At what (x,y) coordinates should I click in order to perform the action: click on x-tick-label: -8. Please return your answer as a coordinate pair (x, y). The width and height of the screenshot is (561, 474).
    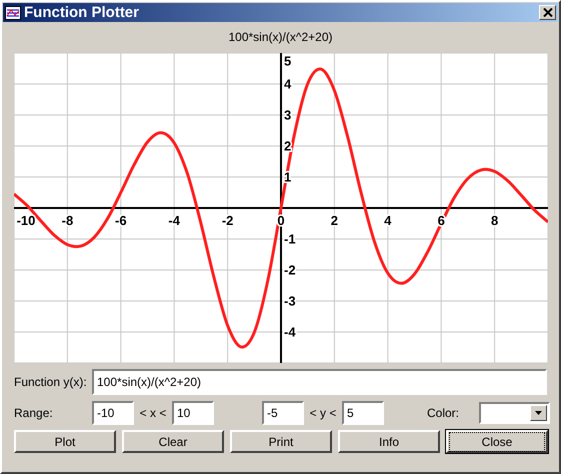
    Looking at the image, I should click on (68, 220).